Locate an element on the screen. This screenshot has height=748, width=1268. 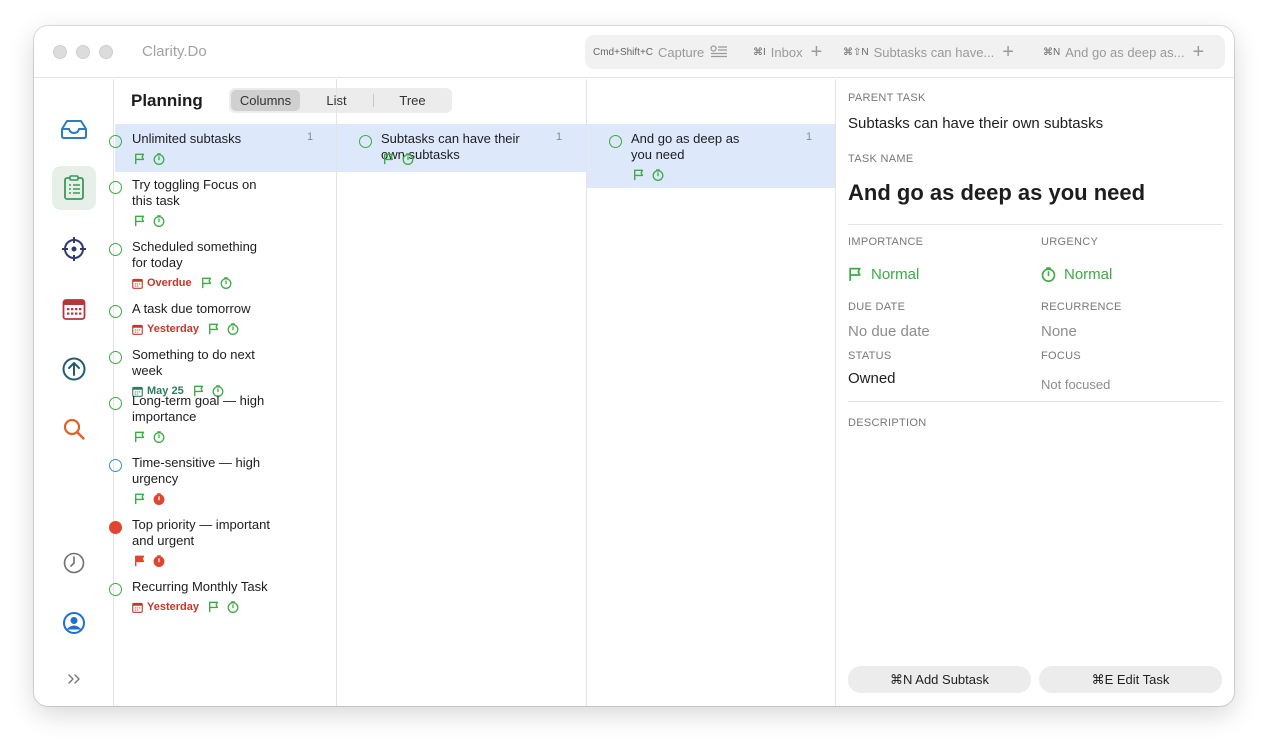
search-icon is located at coordinates (74, 429).